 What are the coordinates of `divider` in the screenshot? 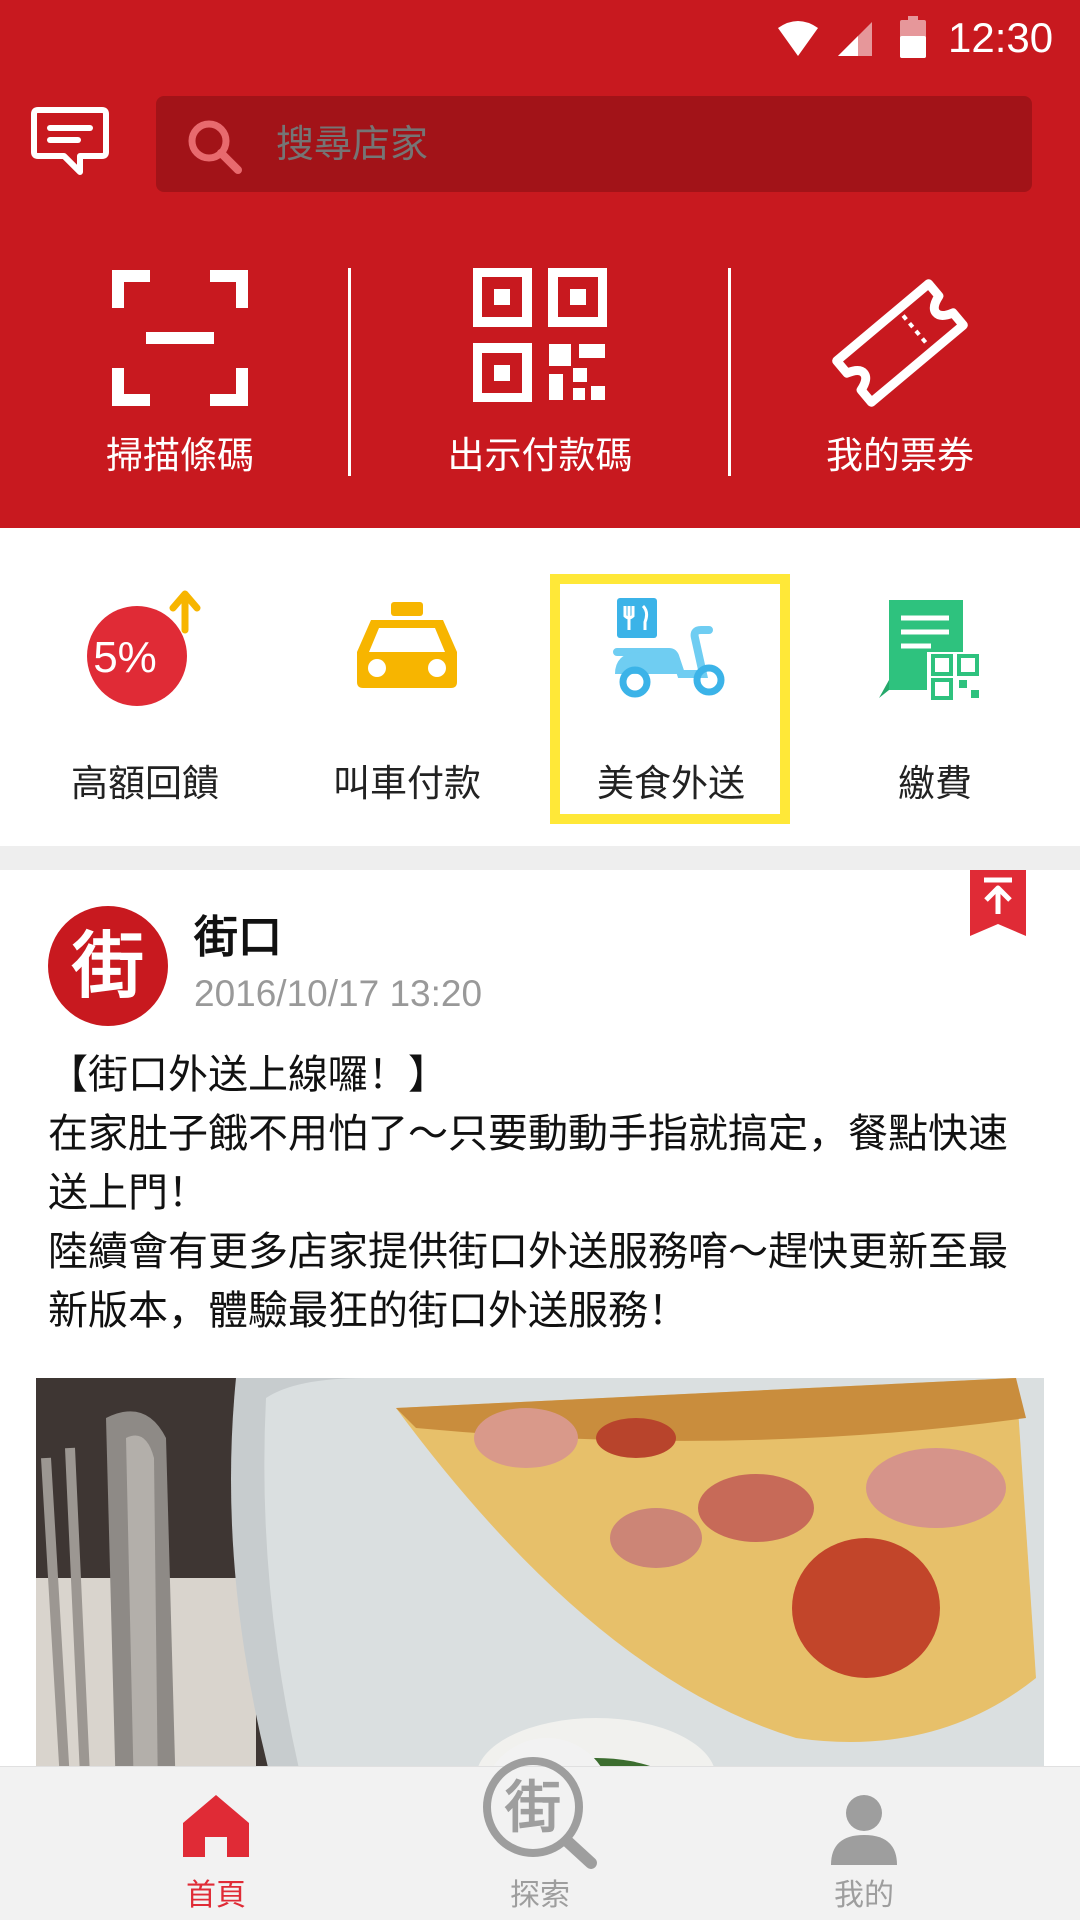 It's located at (349, 372).